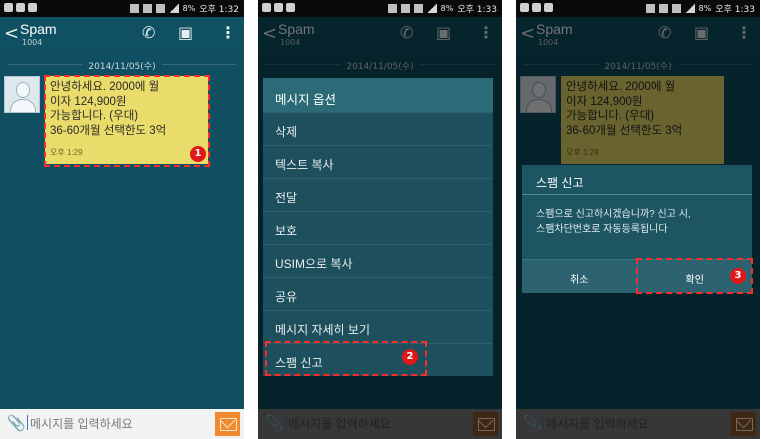 The image size is (761, 439). I want to click on attach-icon: 📎, so click(16, 423).